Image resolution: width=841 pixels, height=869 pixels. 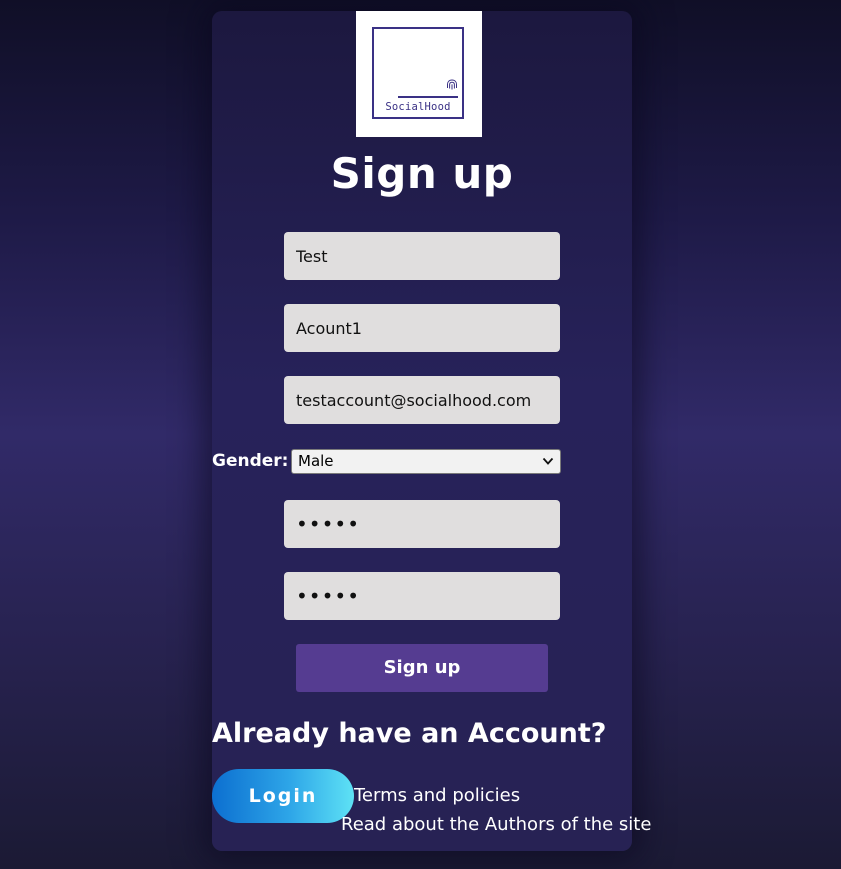 I want to click on terms-link: Terms and policies, so click(x=437, y=795).